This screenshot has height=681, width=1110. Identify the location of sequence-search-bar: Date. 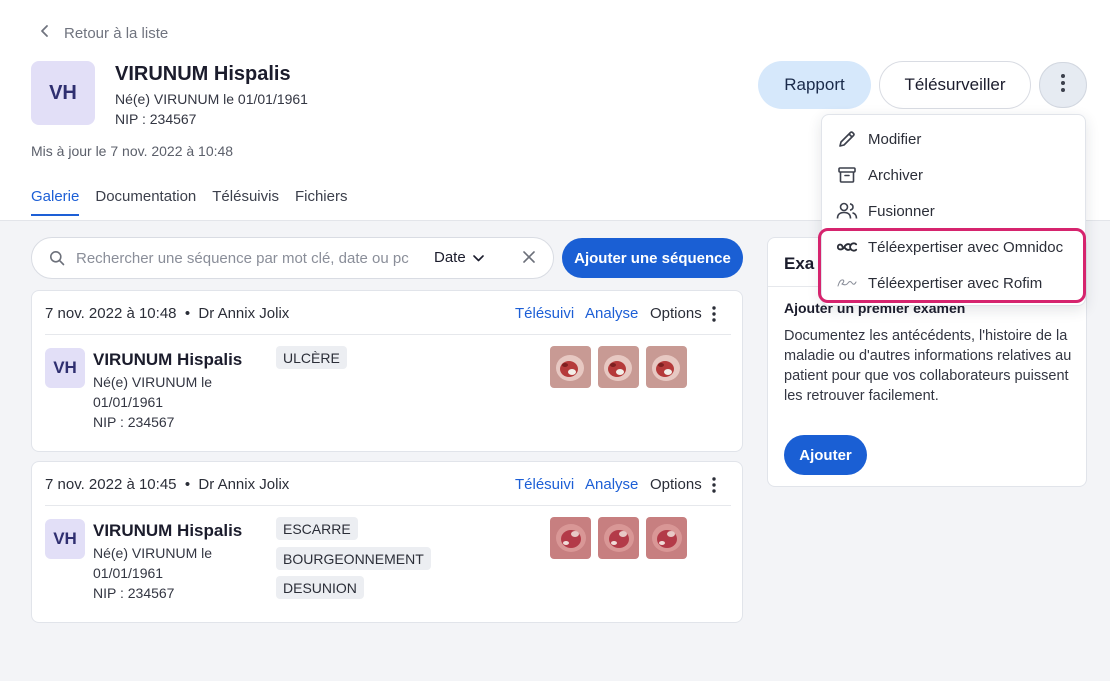
(292, 258).